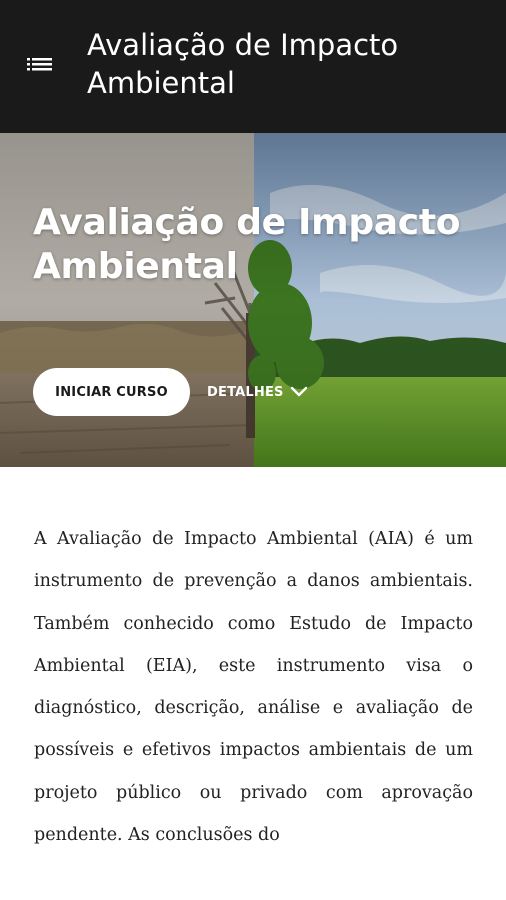 The image size is (506, 900). What do you see at coordinates (111, 392) in the screenshot?
I see `start-course-button: INICIAR CURSO` at bounding box center [111, 392].